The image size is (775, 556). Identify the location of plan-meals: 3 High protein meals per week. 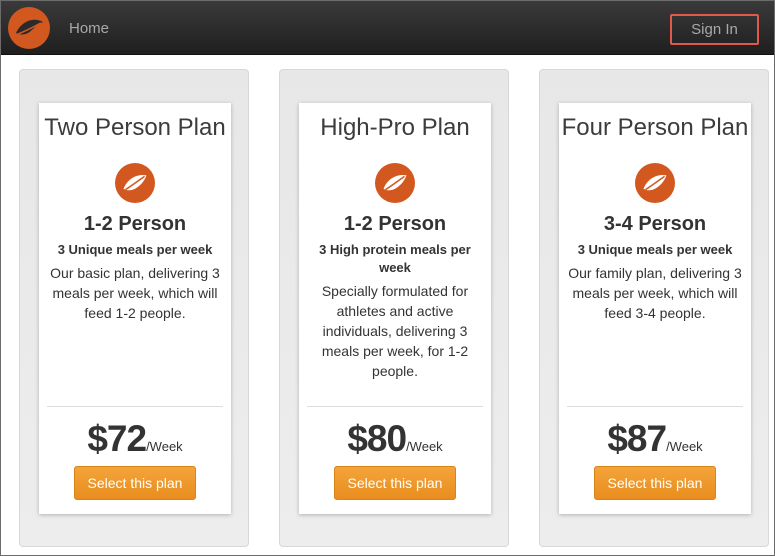
(395, 258).